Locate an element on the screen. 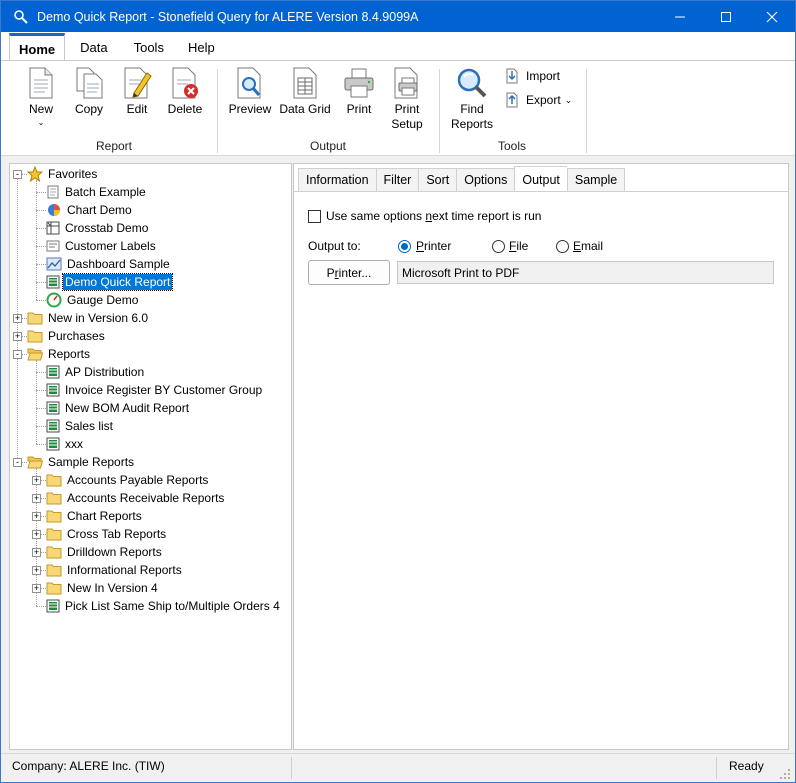  email-radio-row: Email is located at coordinates (579, 246).